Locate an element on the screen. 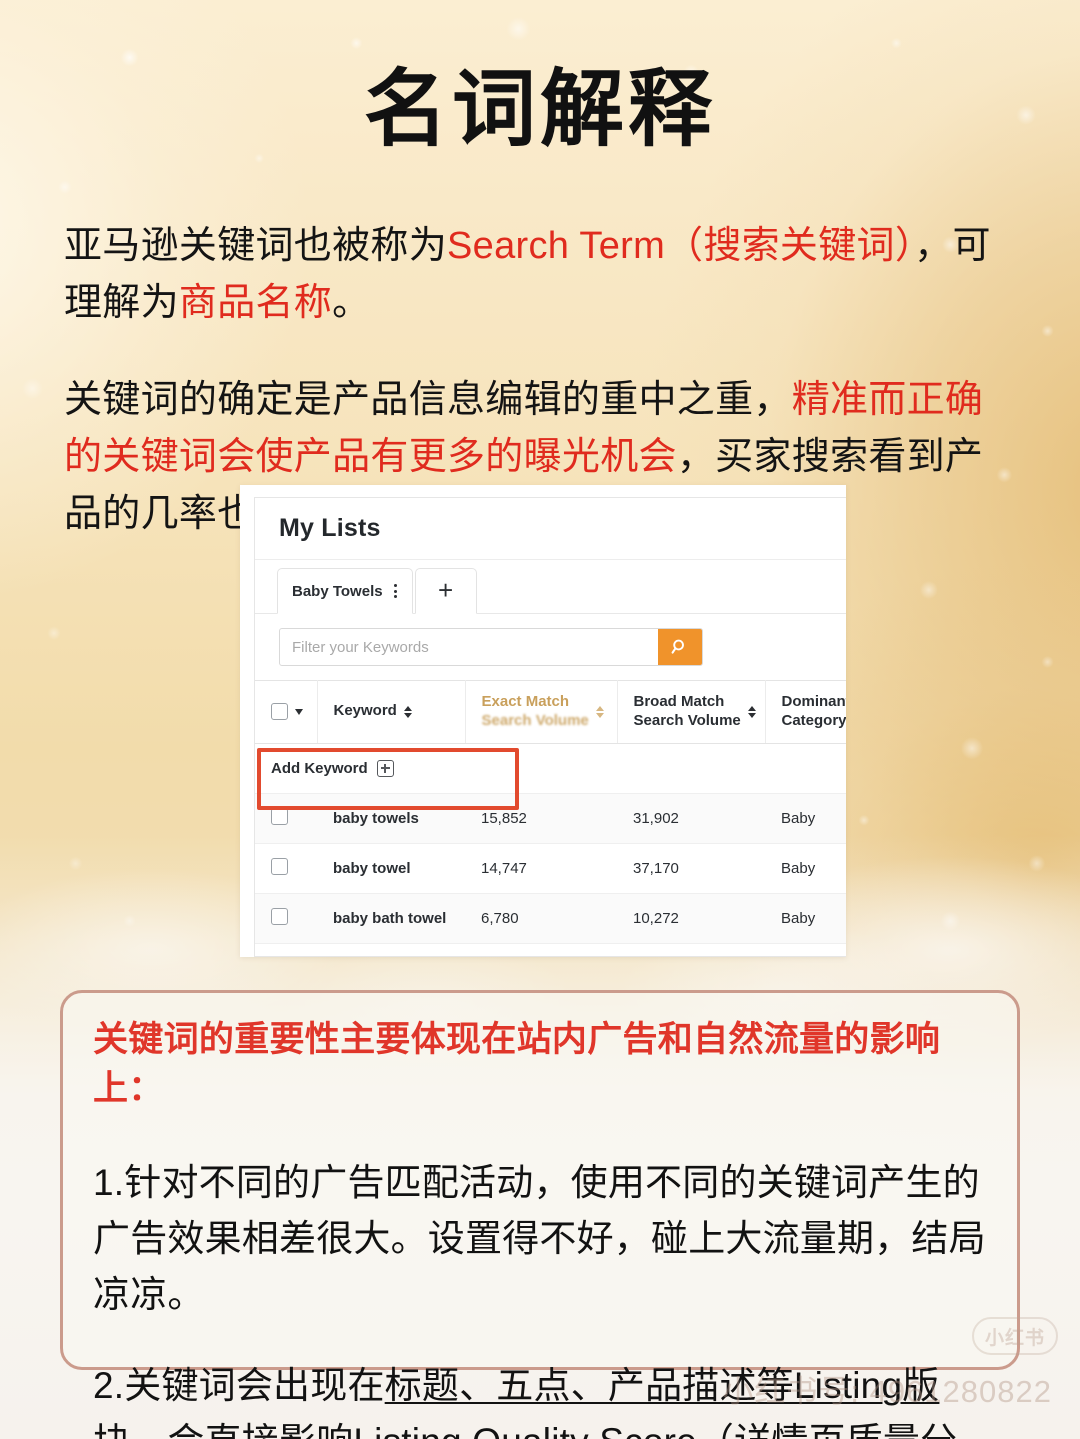  add-keyword-row: Add Keyword is located at coordinates (550, 768).